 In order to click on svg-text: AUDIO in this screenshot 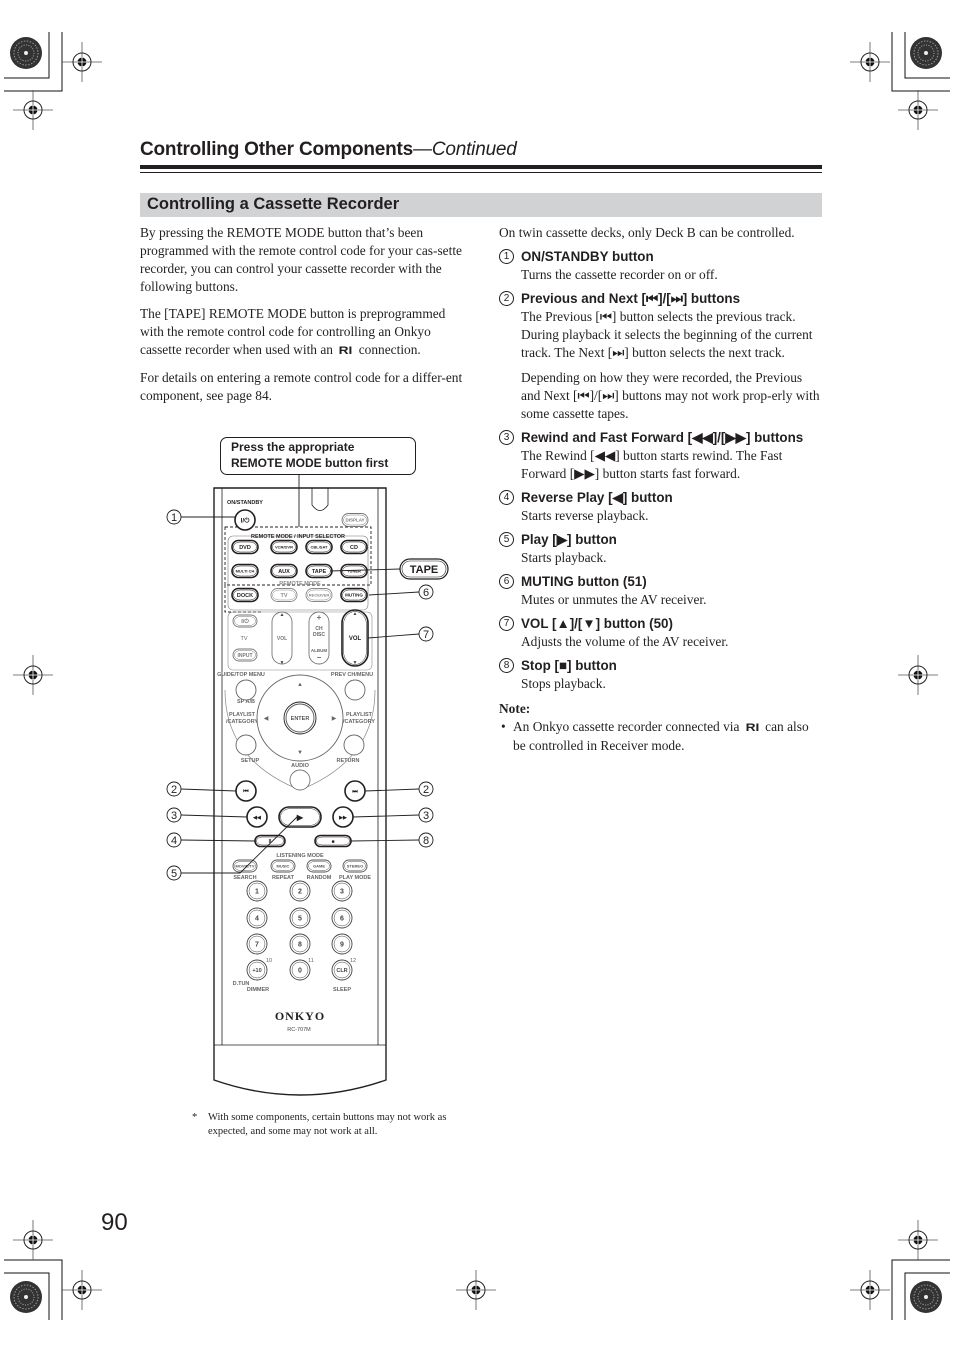, I will do `click(300, 766)`.